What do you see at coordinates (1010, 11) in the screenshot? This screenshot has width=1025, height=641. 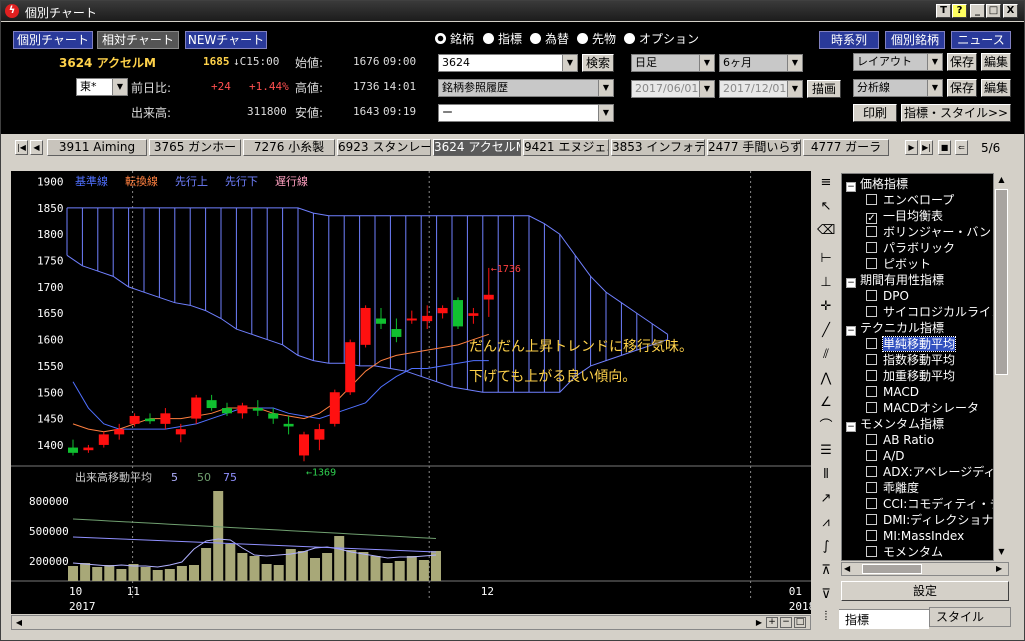 I see `close-button: X` at bounding box center [1010, 11].